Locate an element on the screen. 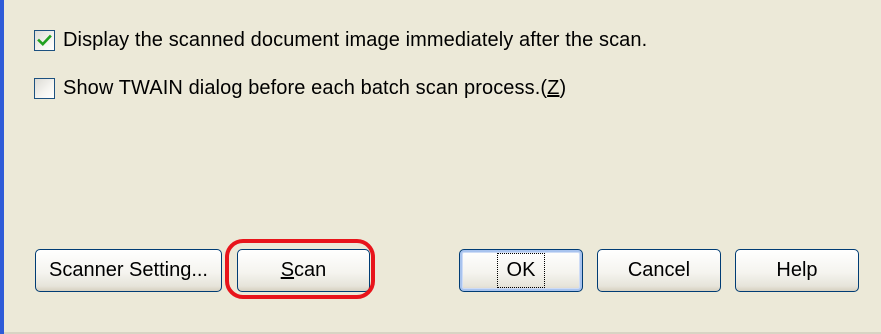 The image size is (881, 334). scan-hotkey: S is located at coordinates (287, 270).